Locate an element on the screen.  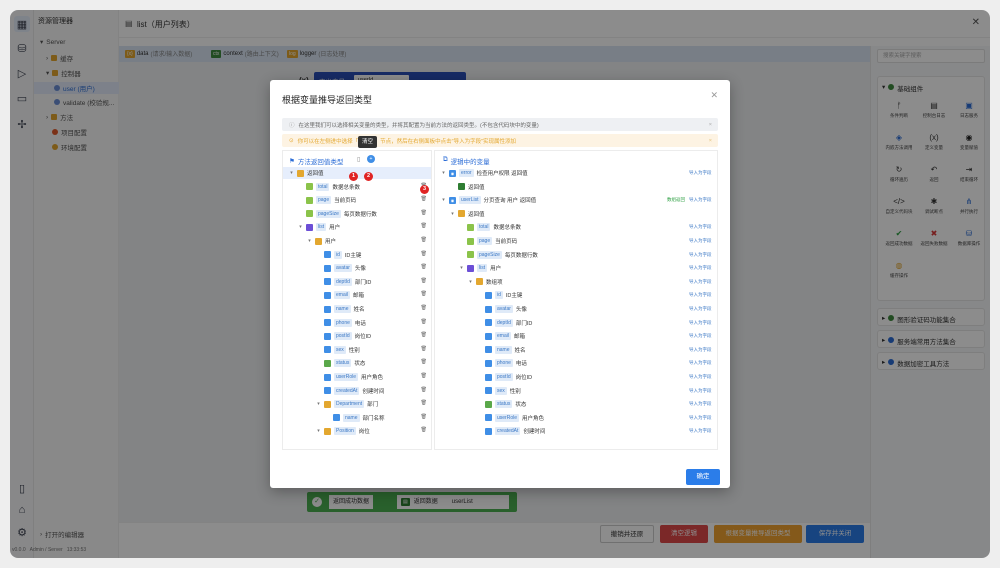
add-icon: + is located at coordinates (371, 159).